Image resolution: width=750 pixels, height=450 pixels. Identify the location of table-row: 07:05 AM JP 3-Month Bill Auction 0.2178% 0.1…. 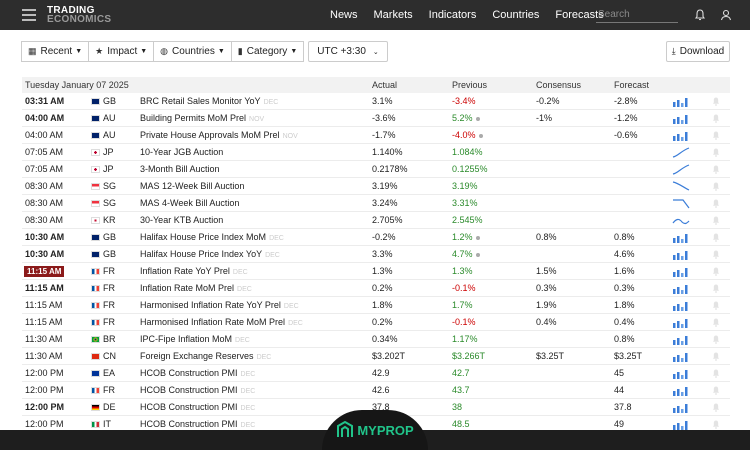
(376, 169).